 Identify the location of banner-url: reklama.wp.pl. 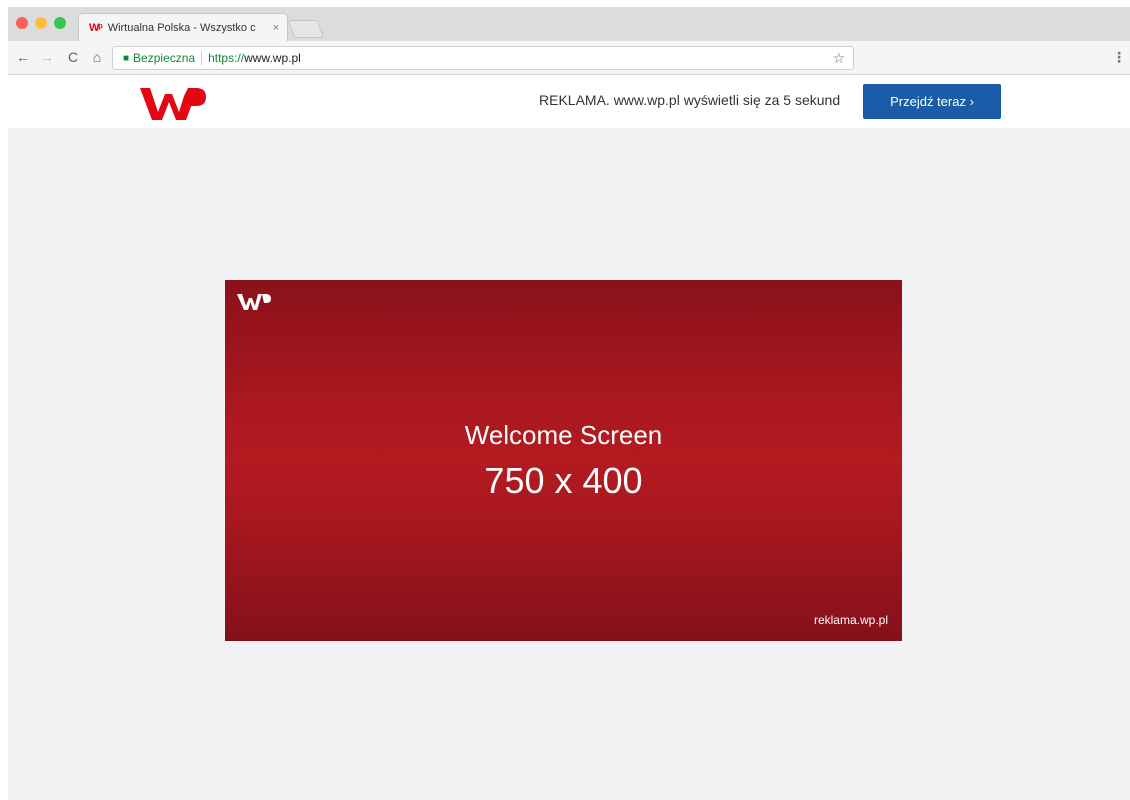
(850, 620).